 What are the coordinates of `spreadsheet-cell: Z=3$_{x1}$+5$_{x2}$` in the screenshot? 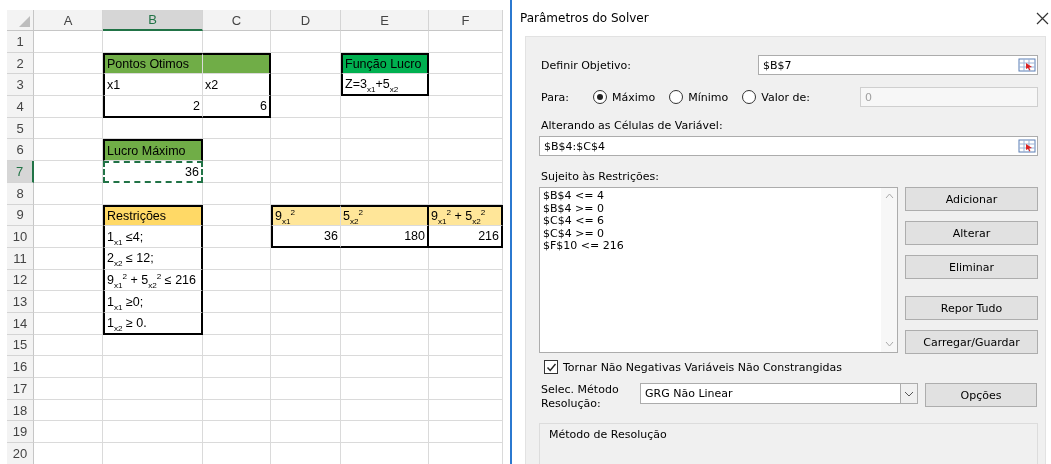 It's located at (385, 85).